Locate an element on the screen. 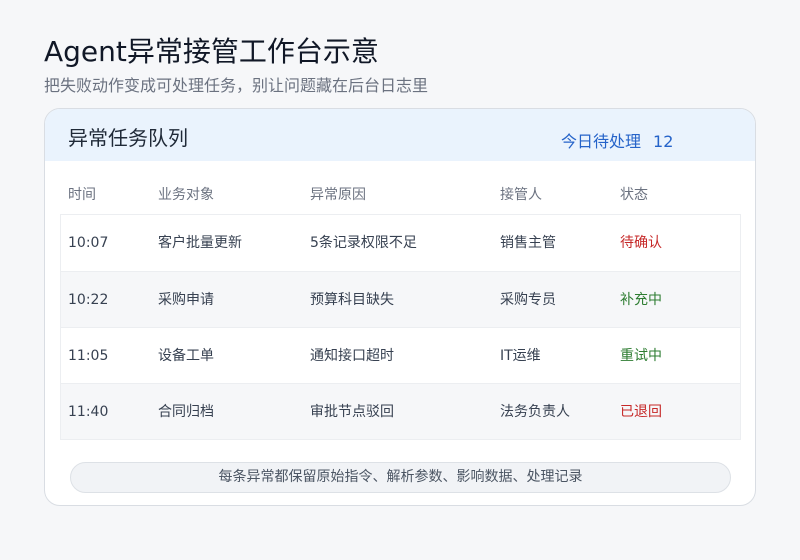 The image size is (800, 560). cell-time: 11:05 is located at coordinates (88, 356).